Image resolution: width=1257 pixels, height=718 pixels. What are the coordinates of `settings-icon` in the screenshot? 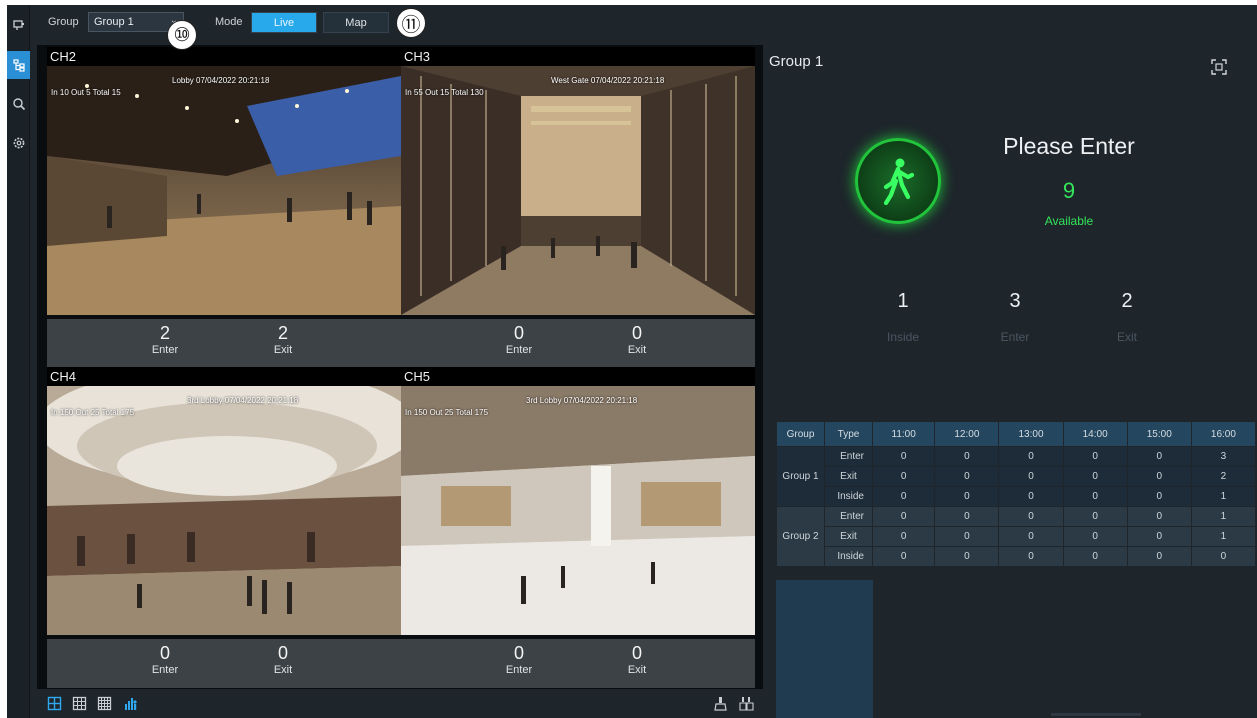 It's located at (18, 143).